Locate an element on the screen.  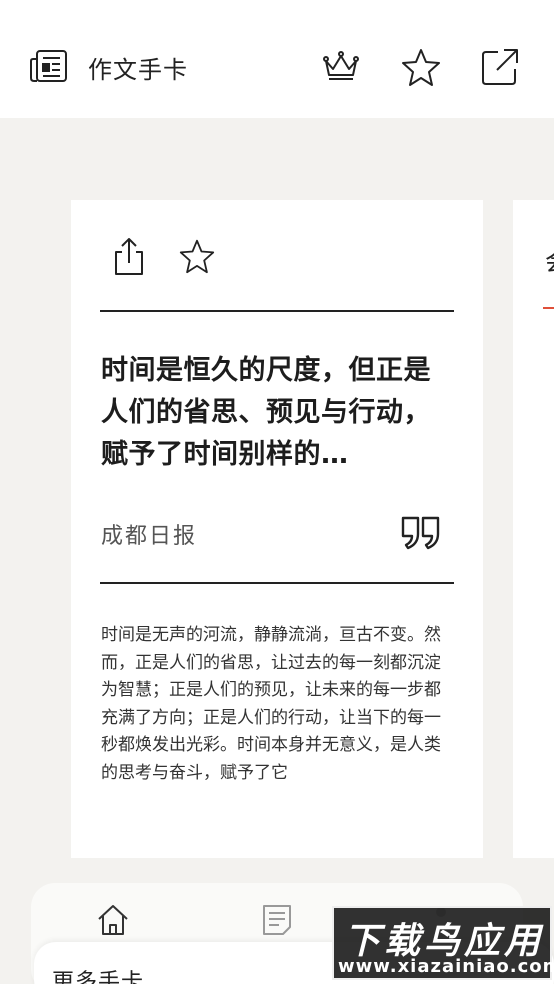
watermark-logo: 下载鸟应用 www.xiazainiao.com is located at coordinates (443, 943).